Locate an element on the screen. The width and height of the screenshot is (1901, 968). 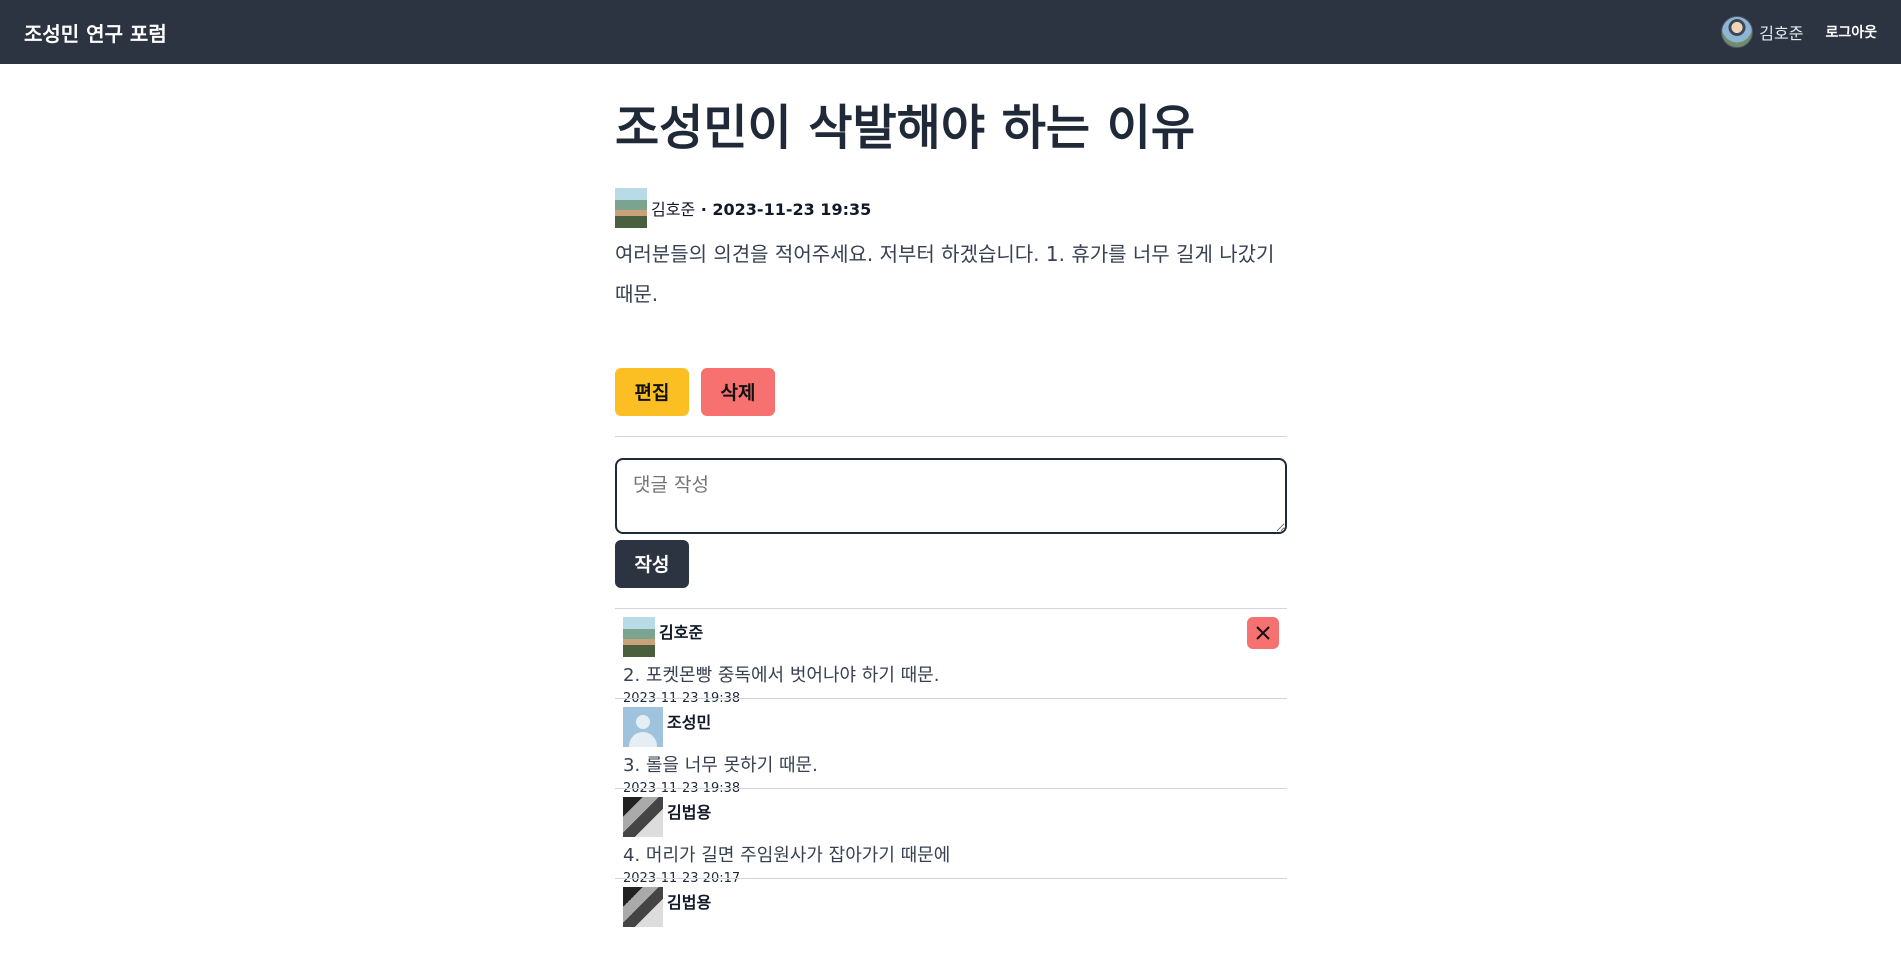
post-actions: 편집 삭제 is located at coordinates (951, 391).